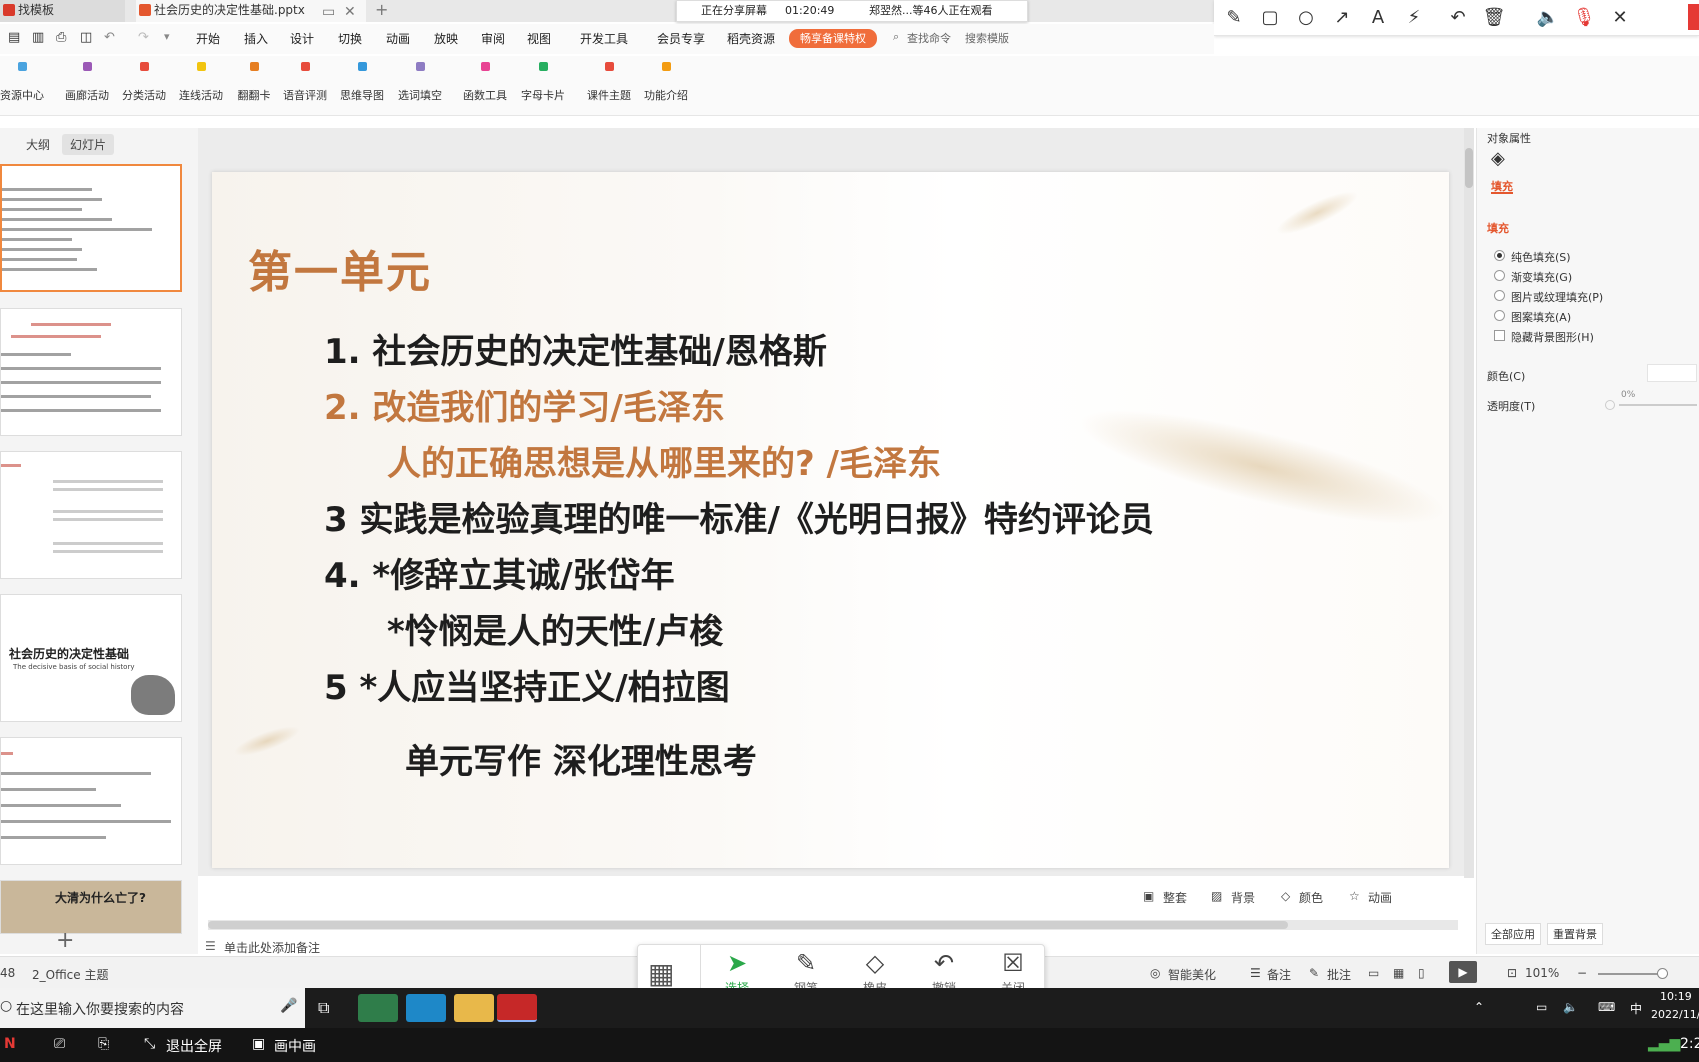  I want to click on radio-gradient, so click(1499, 275).